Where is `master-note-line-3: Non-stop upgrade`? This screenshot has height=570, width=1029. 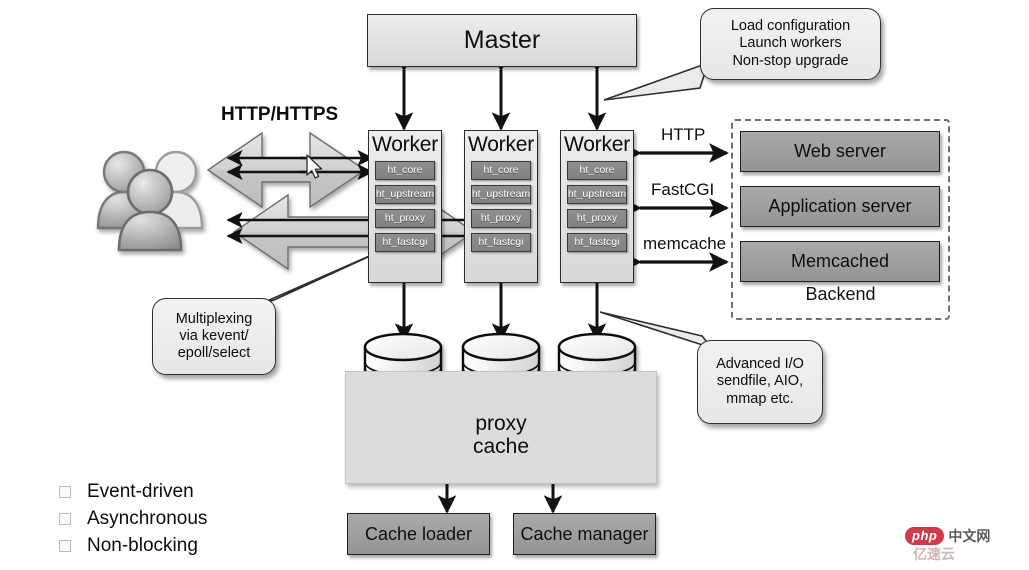 master-note-line-3: Non-stop upgrade is located at coordinates (790, 60).